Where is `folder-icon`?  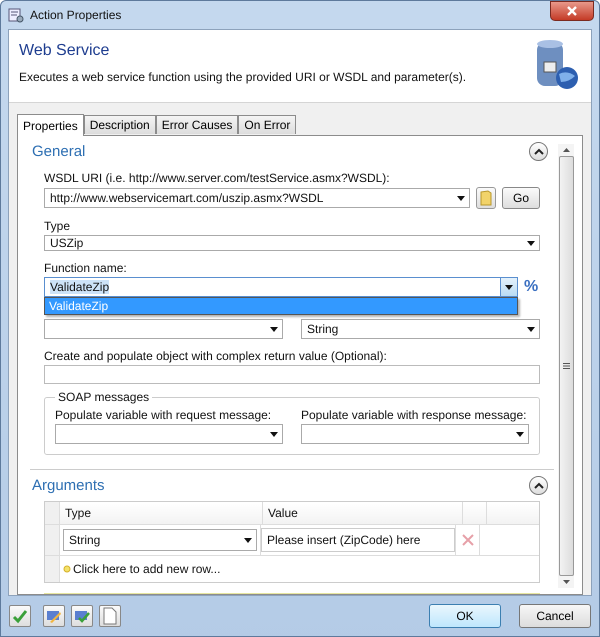
folder-icon is located at coordinates (486, 198).